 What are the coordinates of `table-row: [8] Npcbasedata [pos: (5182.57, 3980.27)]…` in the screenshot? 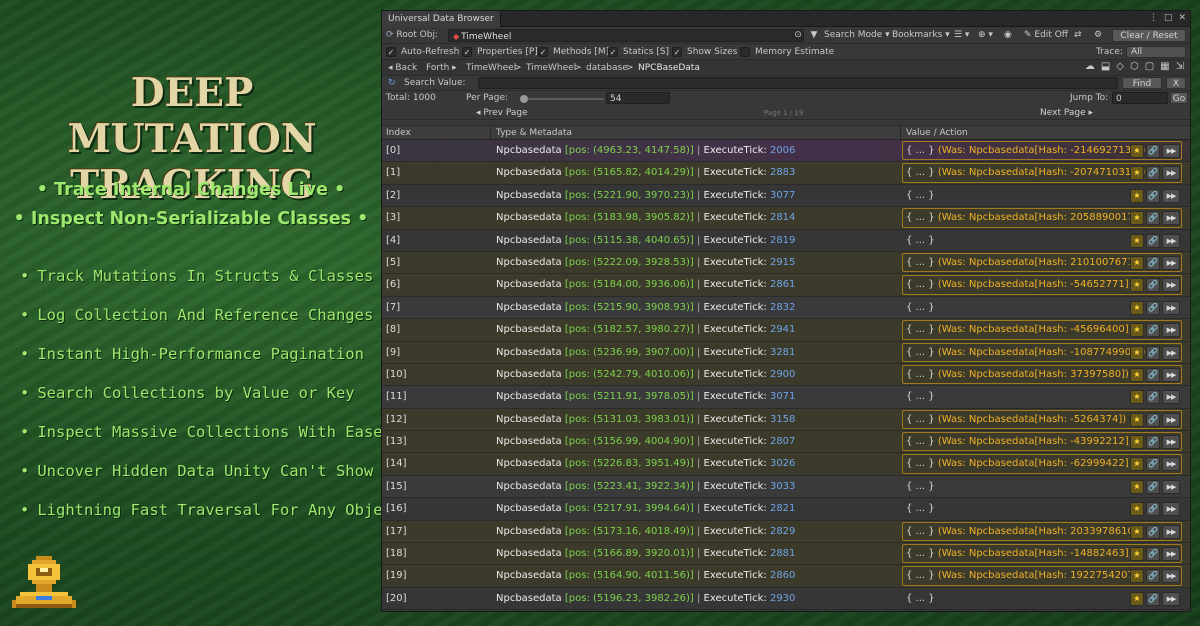 It's located at (786, 330).